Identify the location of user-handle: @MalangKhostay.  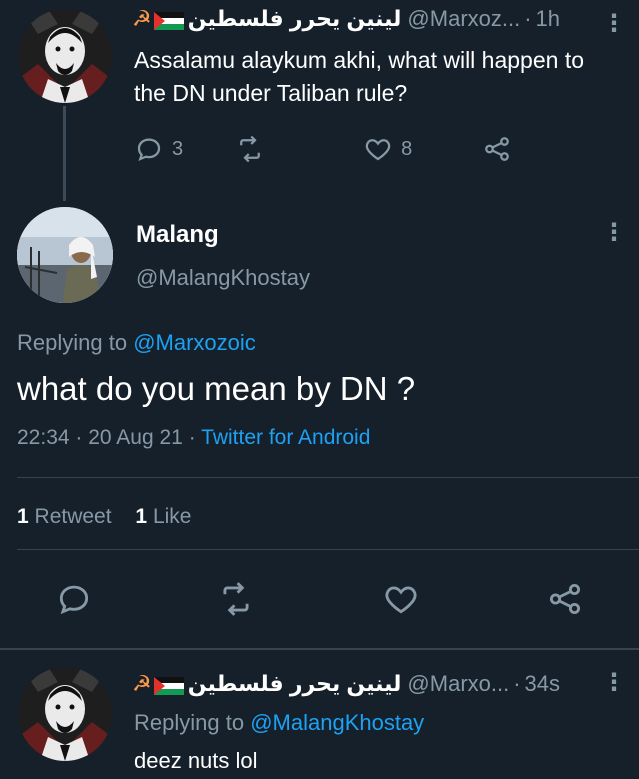
(223, 278).